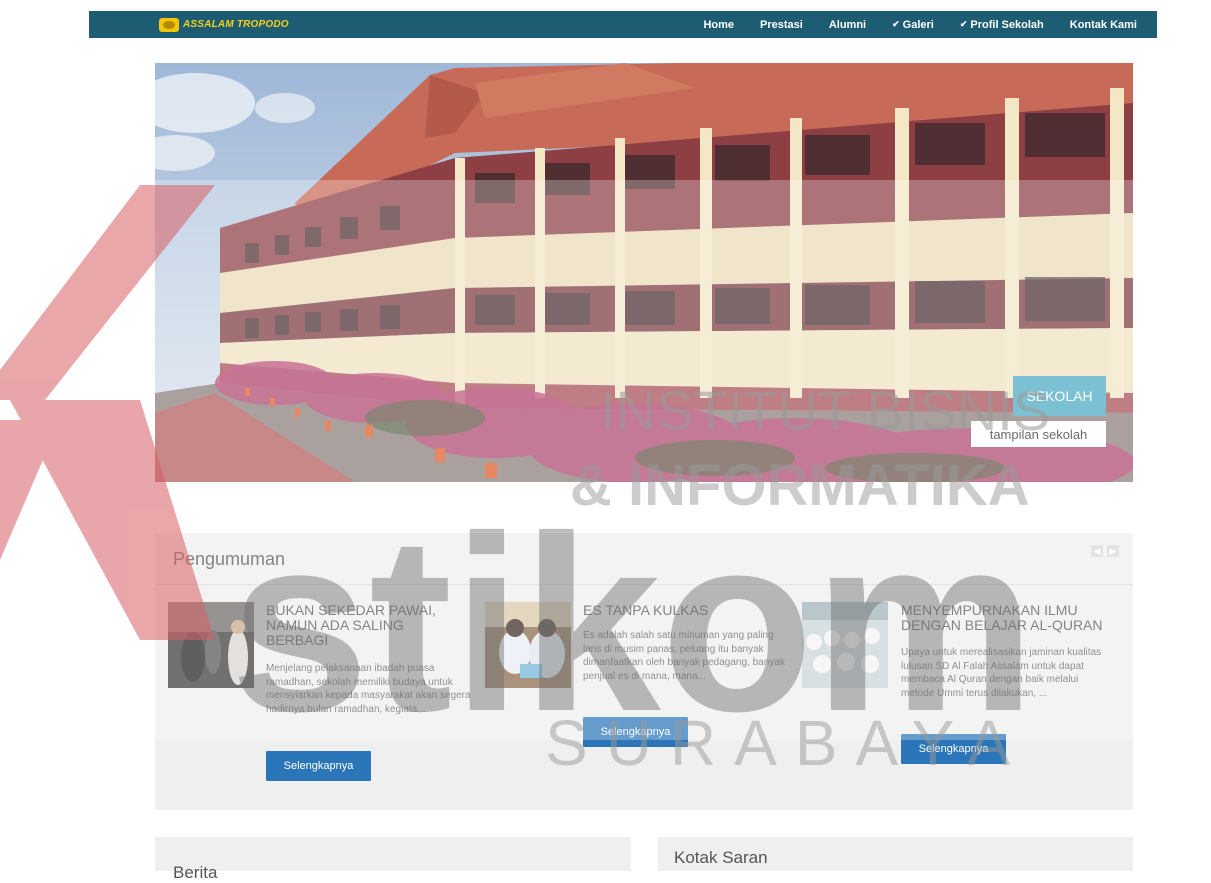 This screenshot has width=1211, height=883. I want to click on announcement-title: ES TANPA KULKAS, so click(683, 610).